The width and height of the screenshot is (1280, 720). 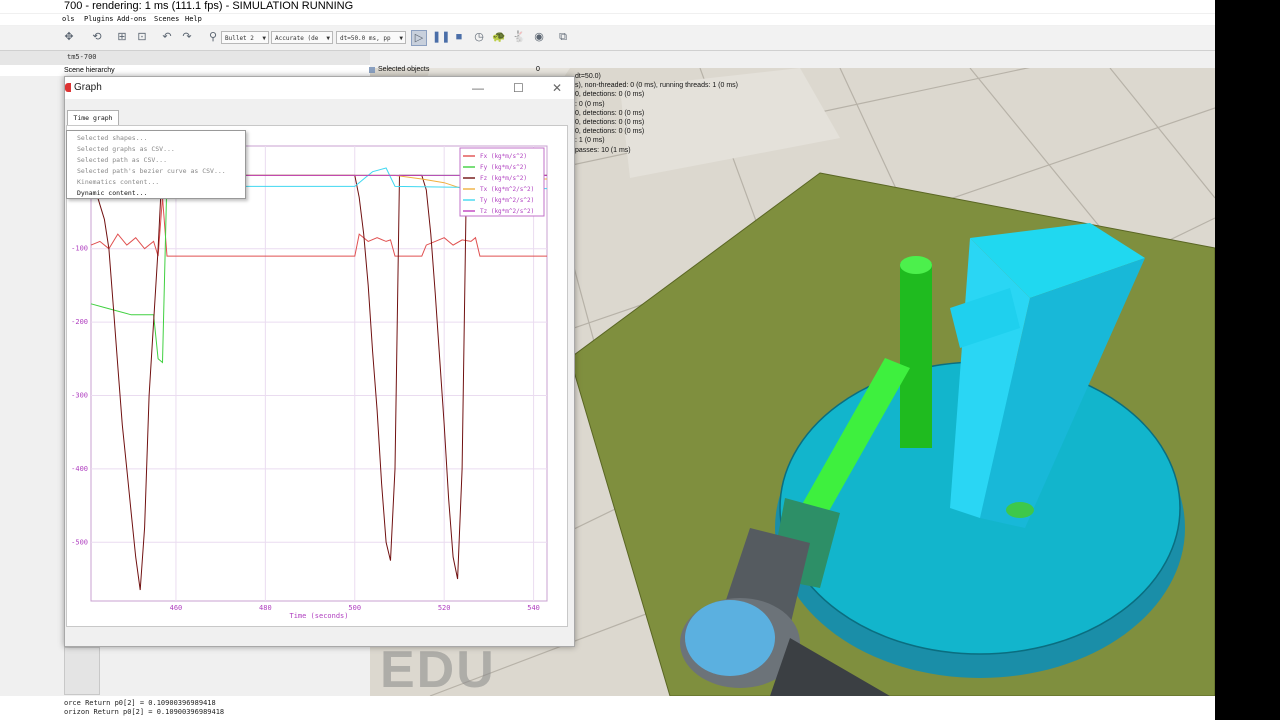 What do you see at coordinates (1020, 510) in the screenshot?
I see `peg-base` at bounding box center [1020, 510].